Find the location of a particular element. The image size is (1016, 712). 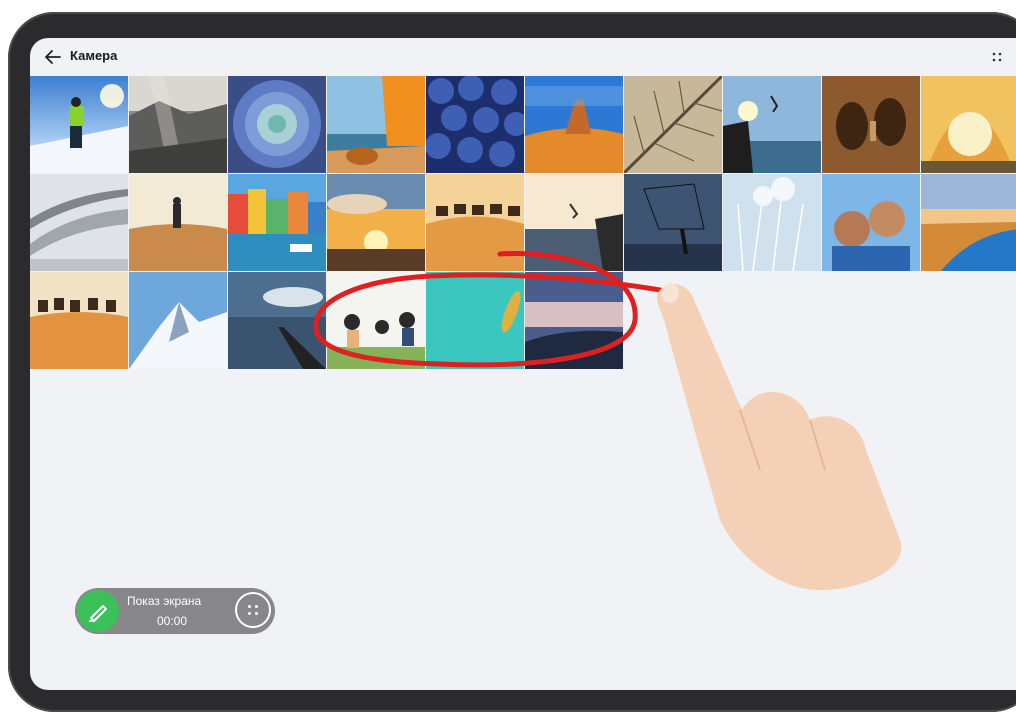

photo-shadow-wall is located at coordinates (871, 124).